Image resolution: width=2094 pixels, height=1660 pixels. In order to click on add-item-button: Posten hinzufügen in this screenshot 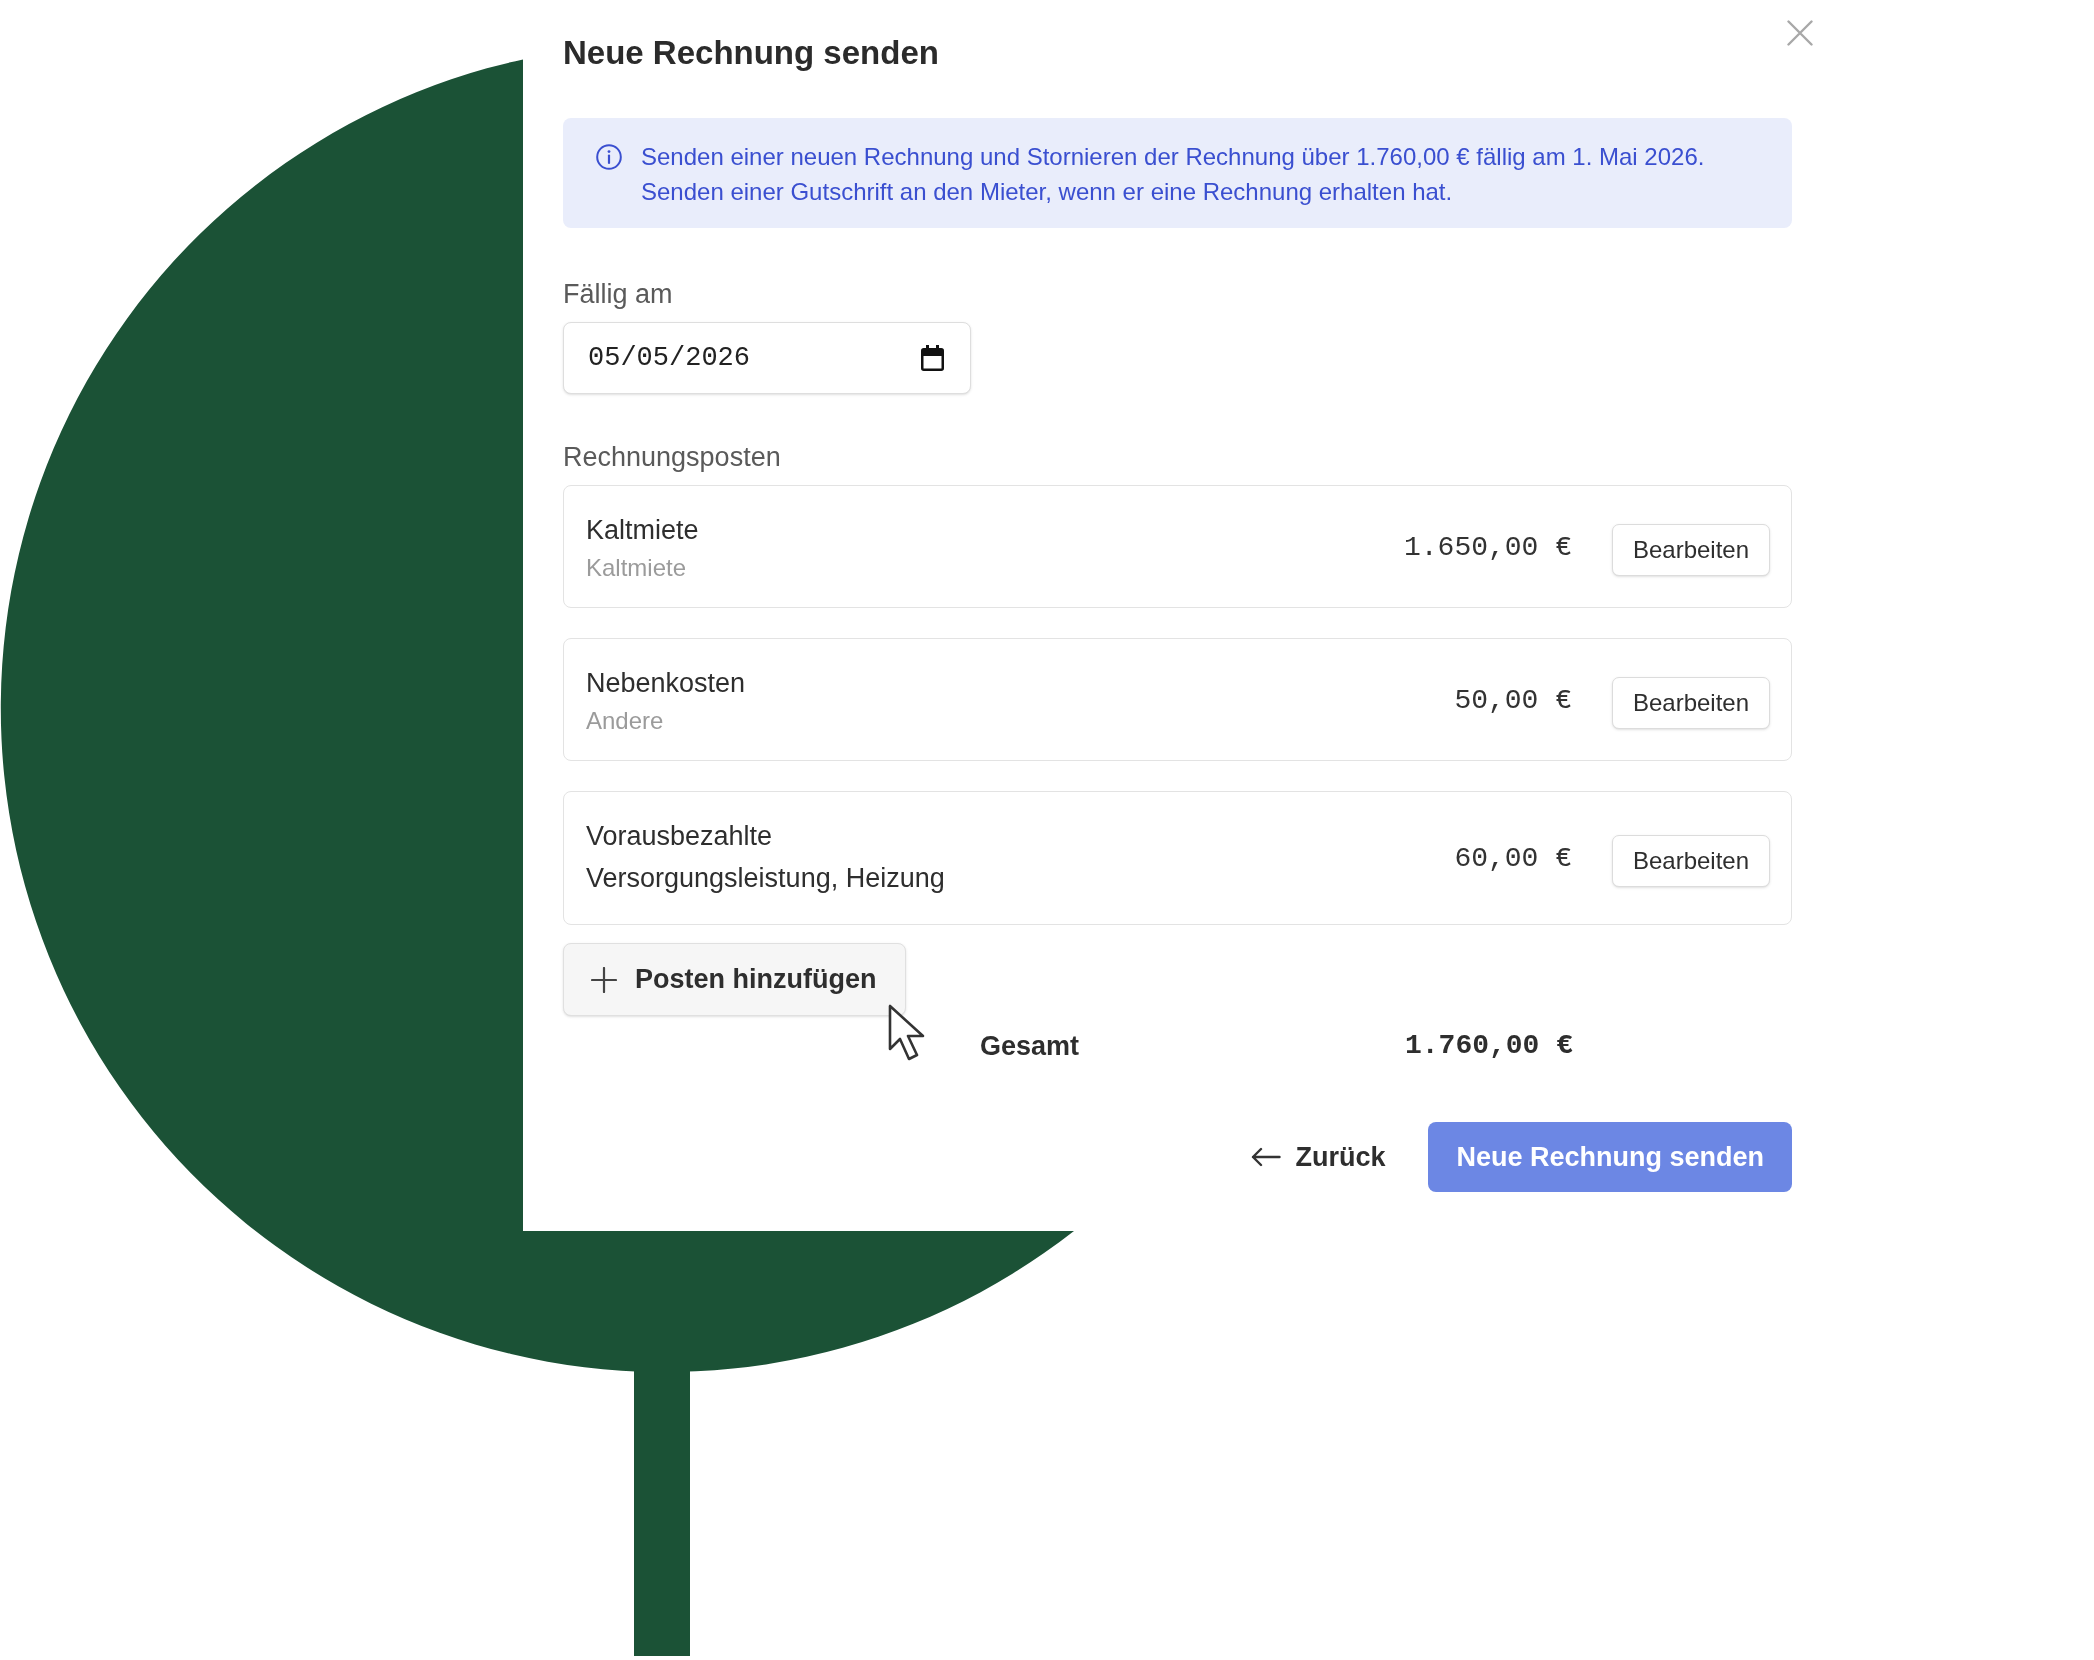, I will do `click(734, 979)`.